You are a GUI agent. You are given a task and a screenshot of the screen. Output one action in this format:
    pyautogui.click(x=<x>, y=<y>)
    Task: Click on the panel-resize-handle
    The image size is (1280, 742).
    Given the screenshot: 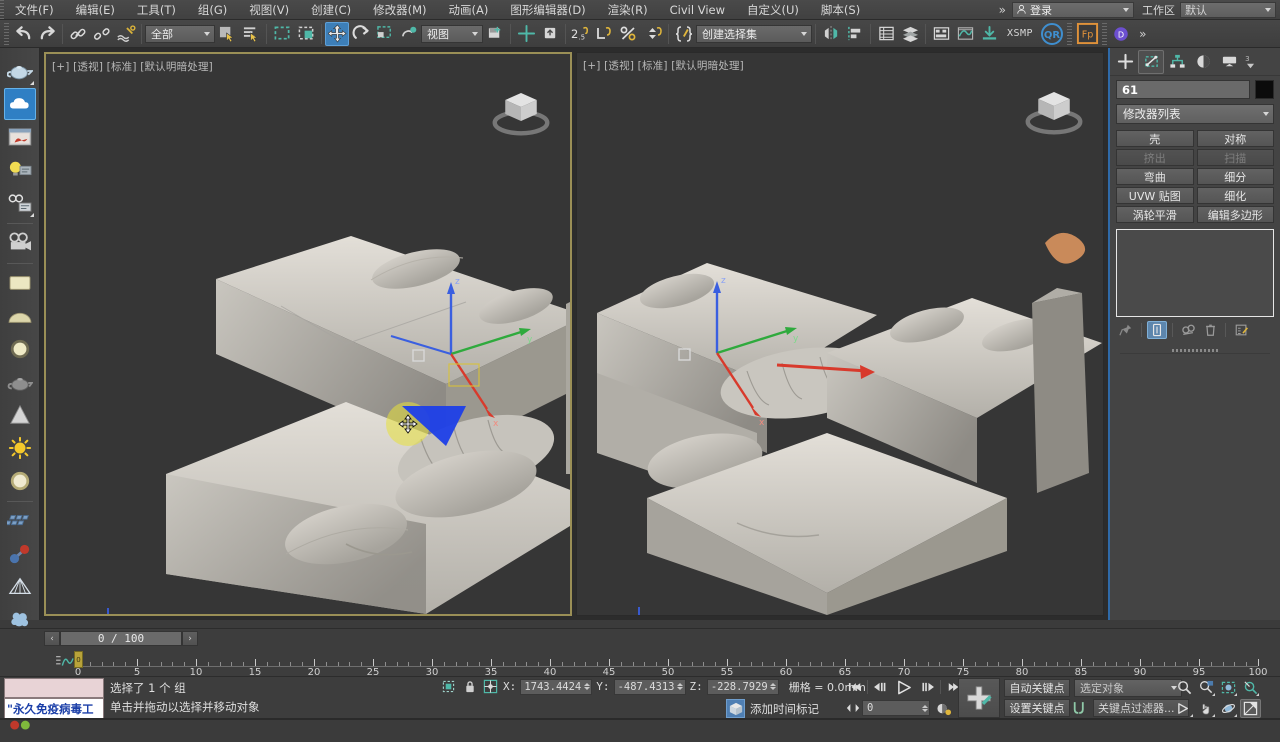 What is the action you would take?
    pyautogui.click(x=1195, y=351)
    